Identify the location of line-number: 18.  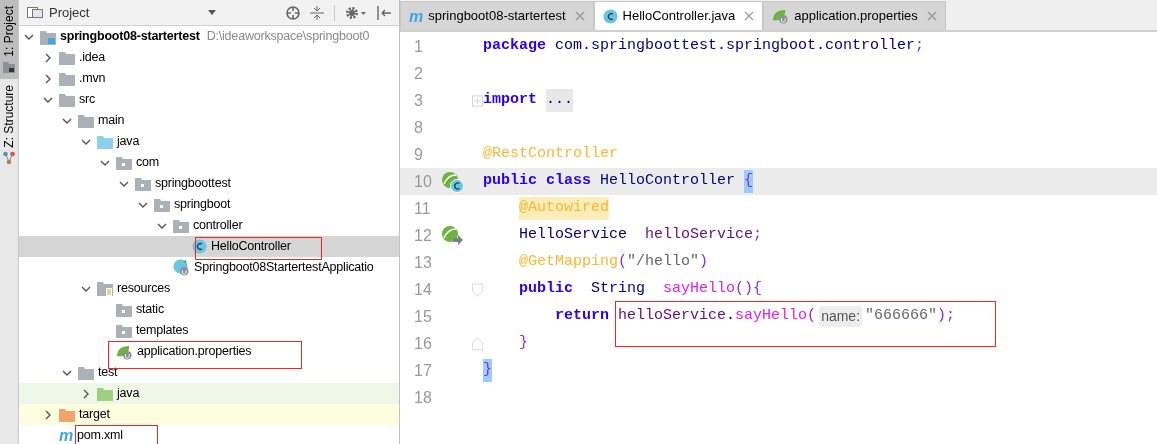
(423, 397).